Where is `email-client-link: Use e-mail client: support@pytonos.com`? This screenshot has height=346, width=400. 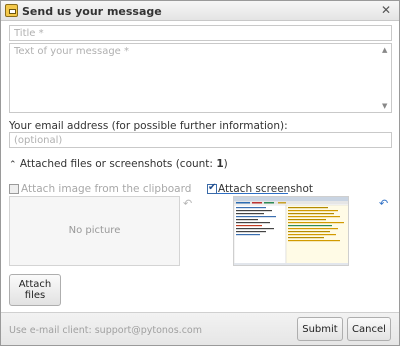 email-client-link: Use e-mail client: support@pytonos.com is located at coordinates (105, 330).